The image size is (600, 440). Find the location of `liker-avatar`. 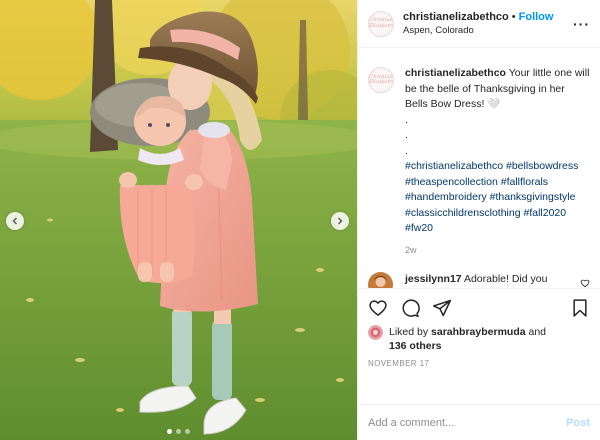

liker-avatar is located at coordinates (375, 332).